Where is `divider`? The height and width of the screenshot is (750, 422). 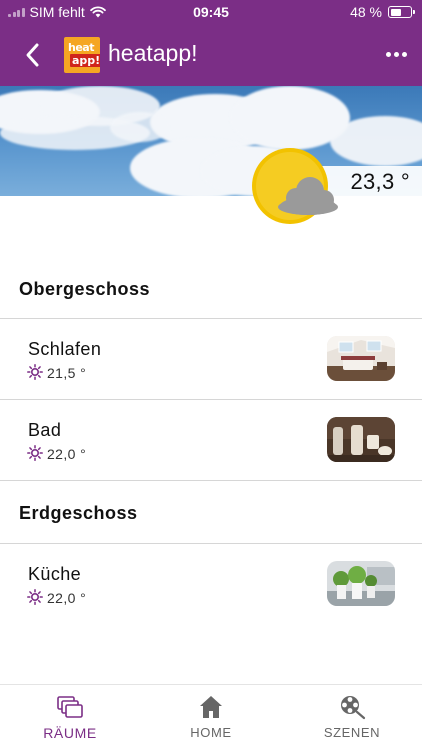 divider is located at coordinates (211, 480).